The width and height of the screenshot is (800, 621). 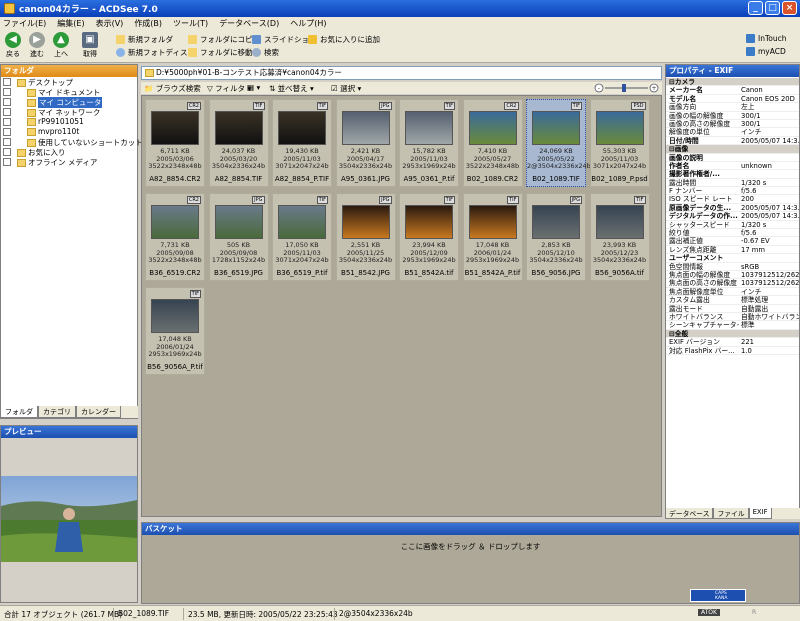 What do you see at coordinates (556, 273) in the screenshot?
I see `thumbnail-filename: B56_9056.JPG` at bounding box center [556, 273].